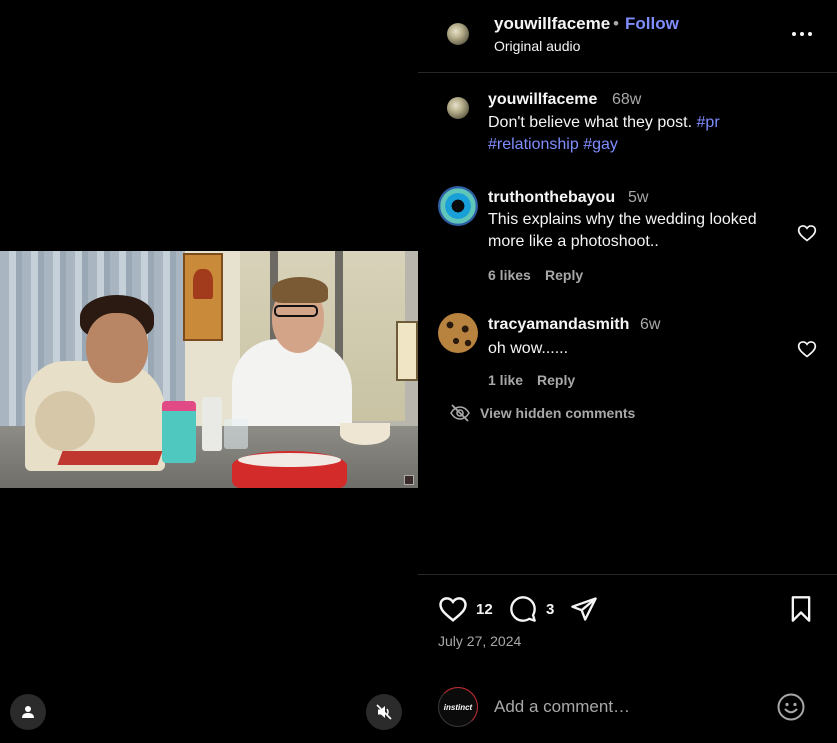  Describe the element at coordinates (409, 480) in the screenshot. I see `video-corner-badge` at that location.